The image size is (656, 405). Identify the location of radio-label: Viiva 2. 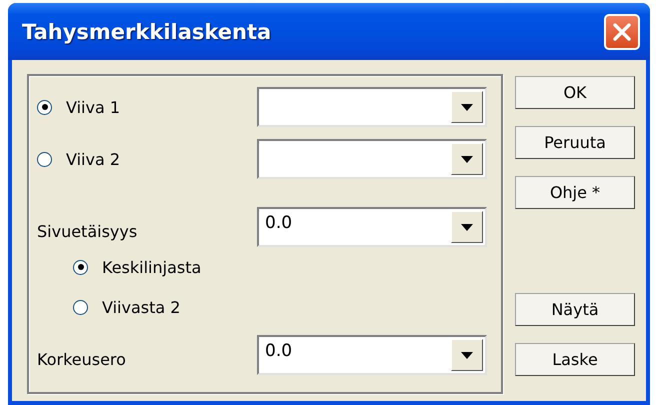
(93, 159).